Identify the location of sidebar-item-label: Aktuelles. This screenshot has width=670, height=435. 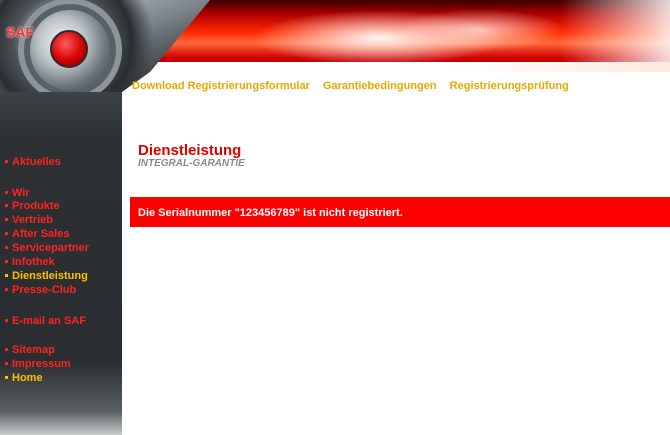
(36, 162).